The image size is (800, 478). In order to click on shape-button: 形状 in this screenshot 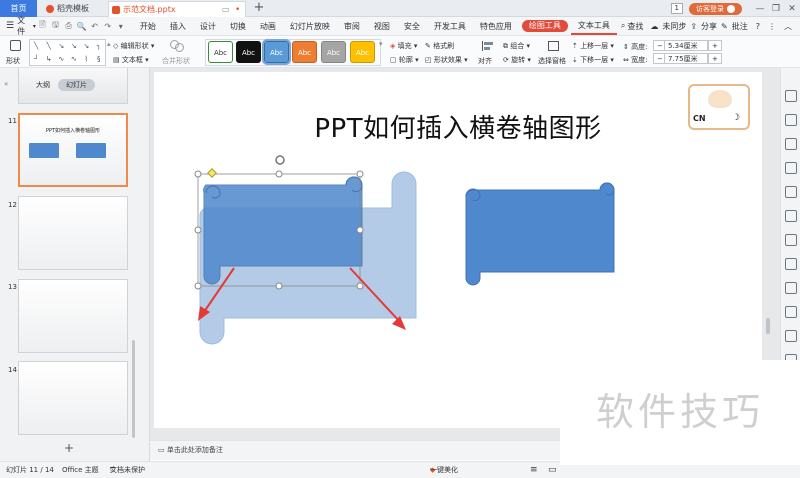, I will do `click(16, 52)`.